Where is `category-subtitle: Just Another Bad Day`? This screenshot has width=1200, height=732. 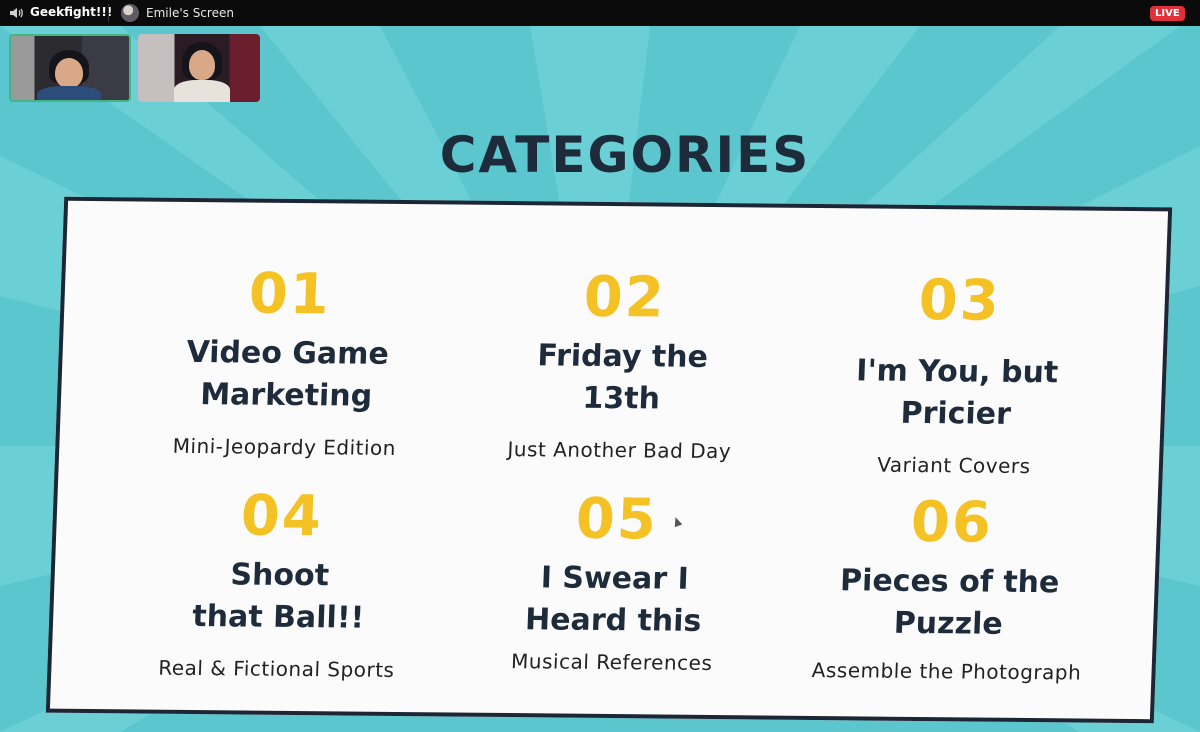 category-subtitle: Just Another Bad Day is located at coordinates (619, 450).